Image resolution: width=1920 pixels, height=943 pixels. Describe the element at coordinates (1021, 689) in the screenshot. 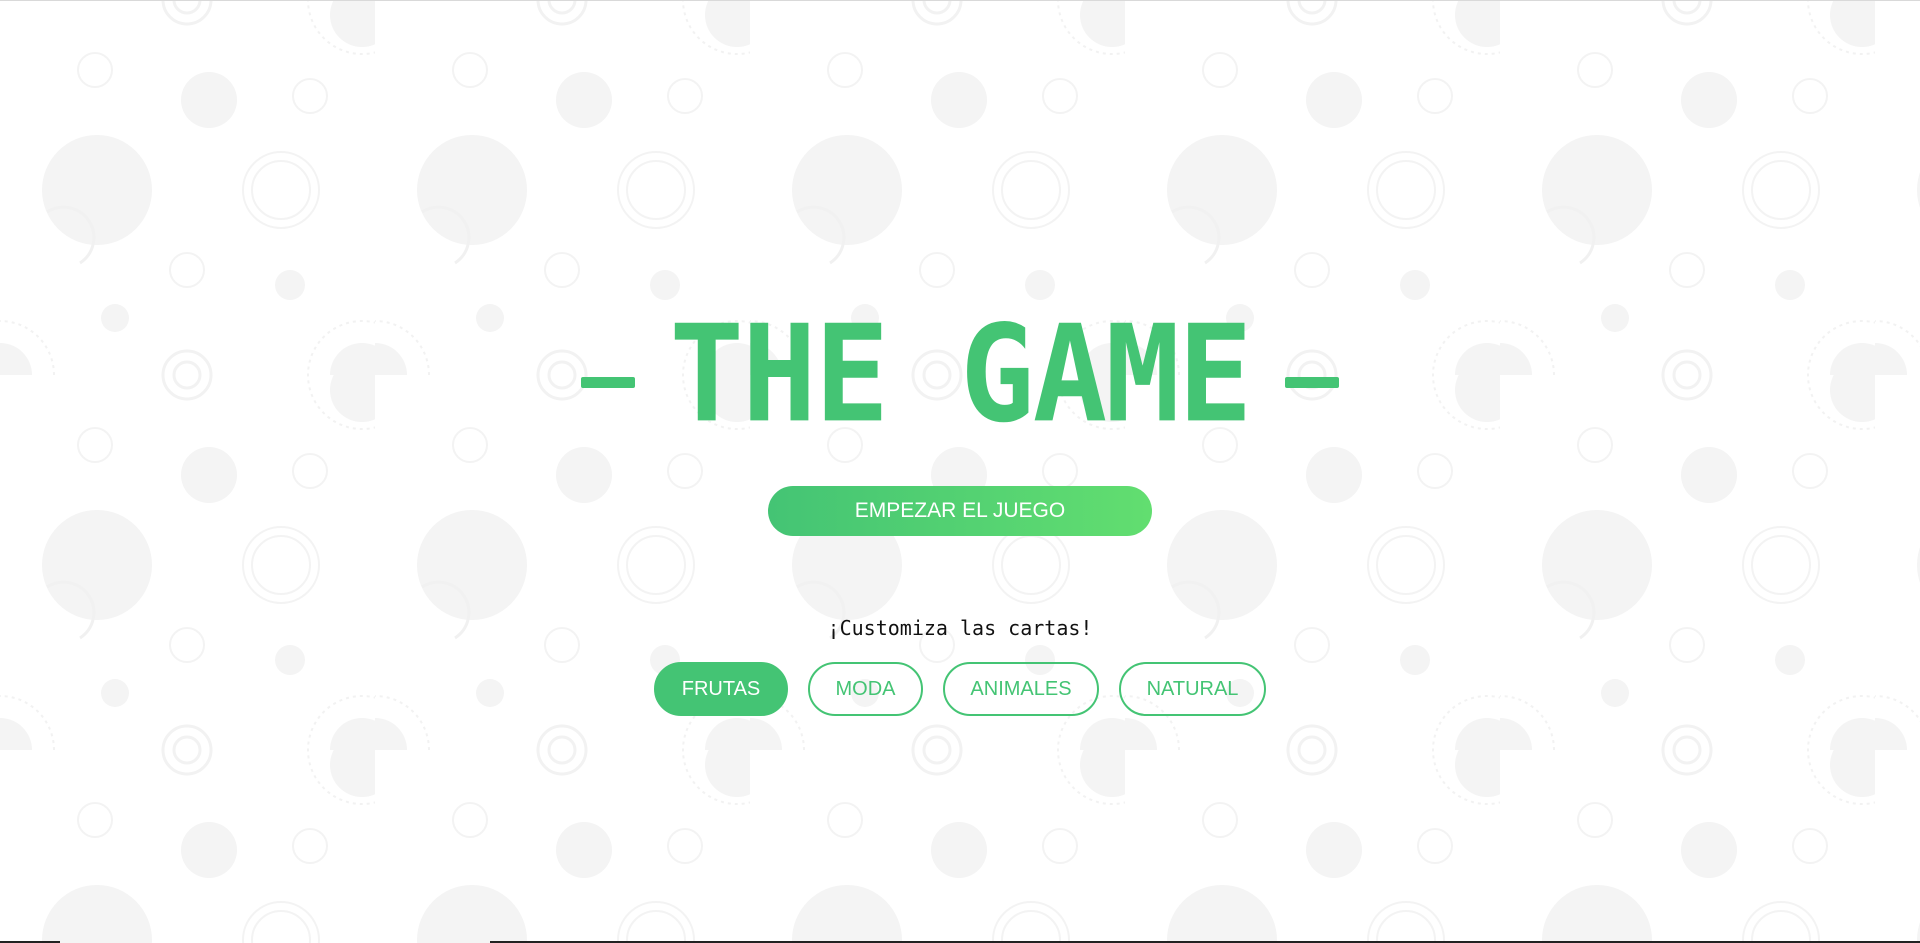

I see `theme-button-animales: ANIMALES` at that location.